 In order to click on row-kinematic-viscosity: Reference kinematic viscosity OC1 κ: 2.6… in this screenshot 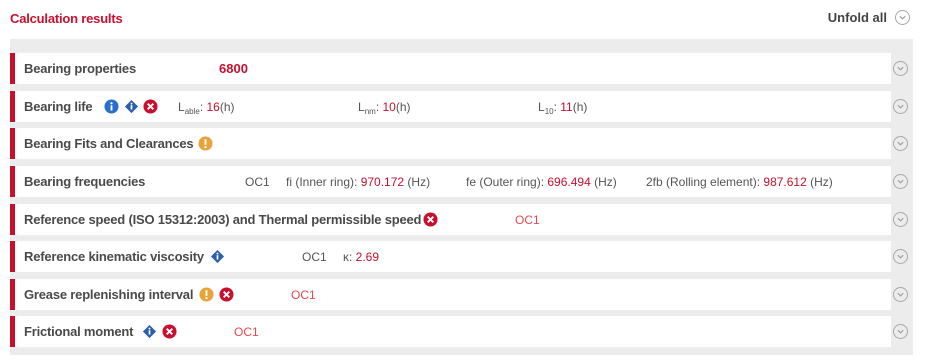, I will do `click(450, 256)`.